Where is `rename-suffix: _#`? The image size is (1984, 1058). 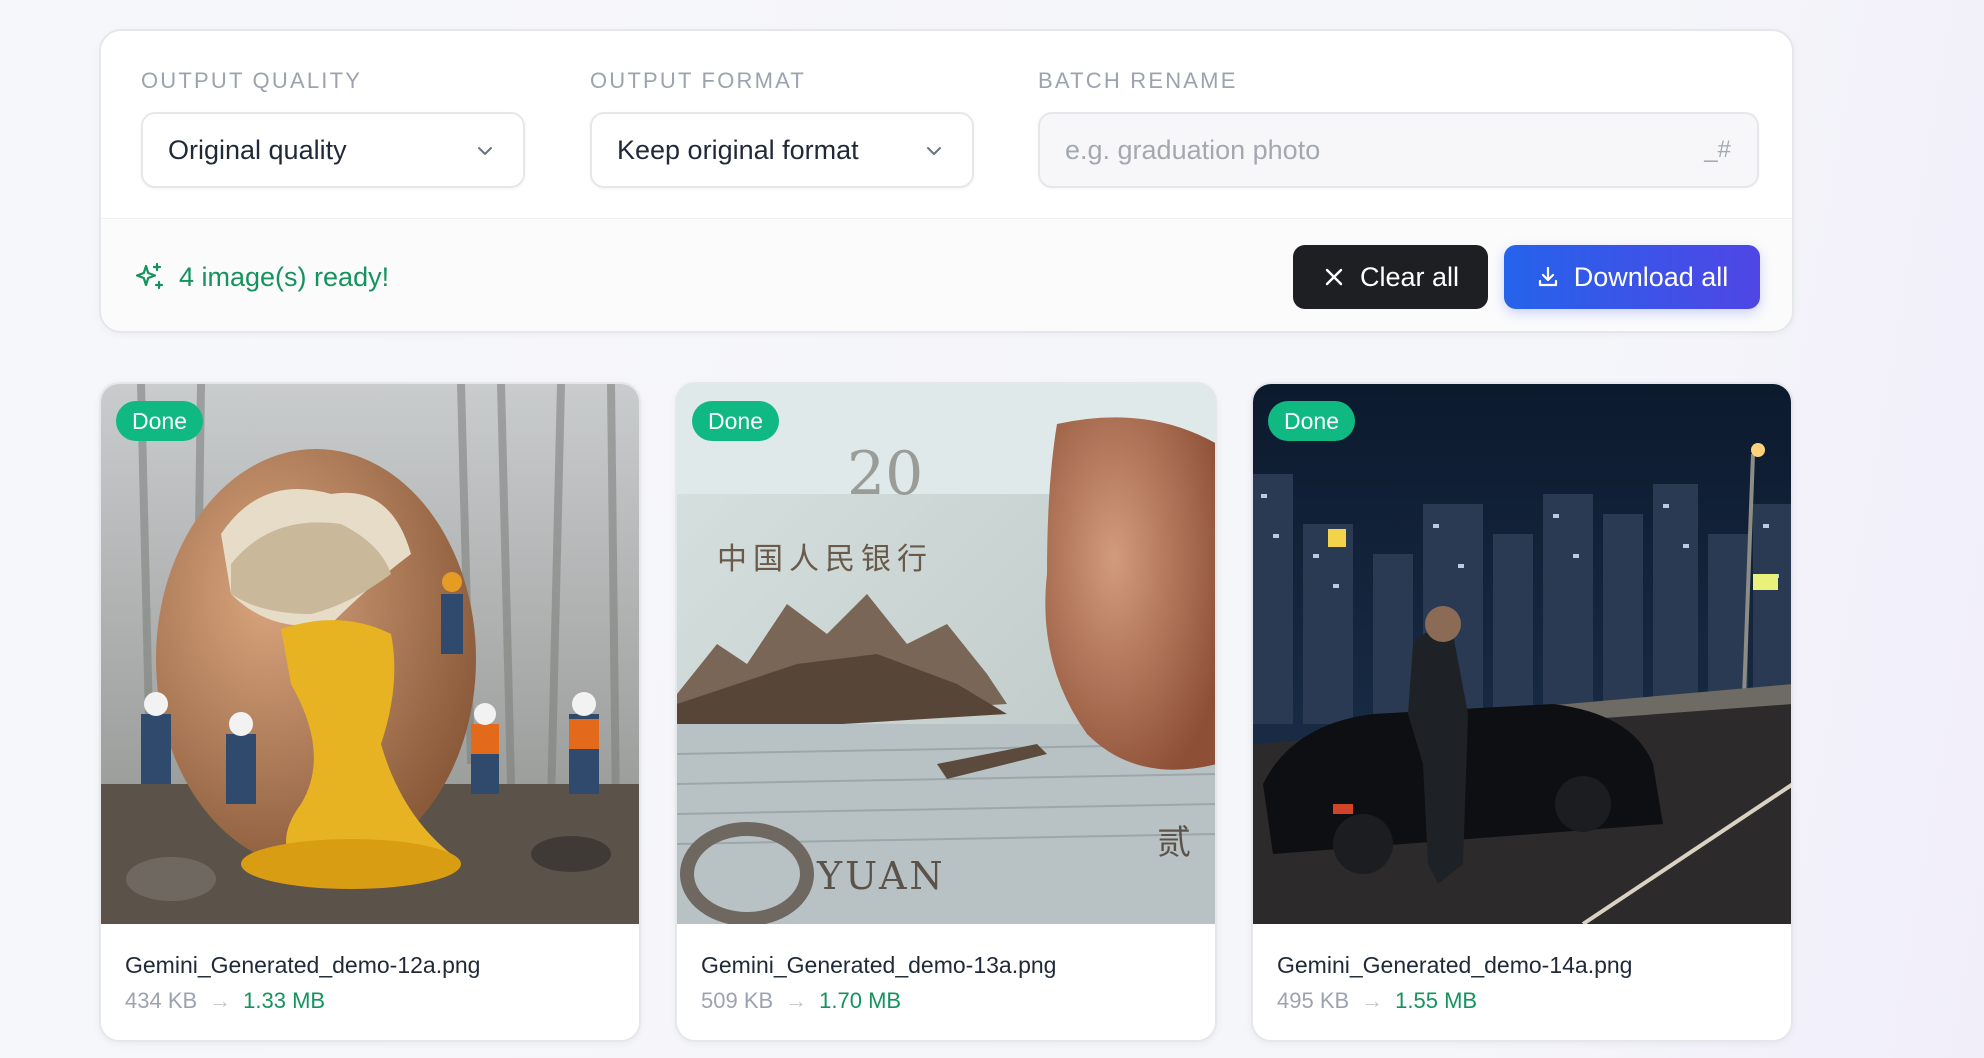
rename-suffix: _# is located at coordinates (1717, 149).